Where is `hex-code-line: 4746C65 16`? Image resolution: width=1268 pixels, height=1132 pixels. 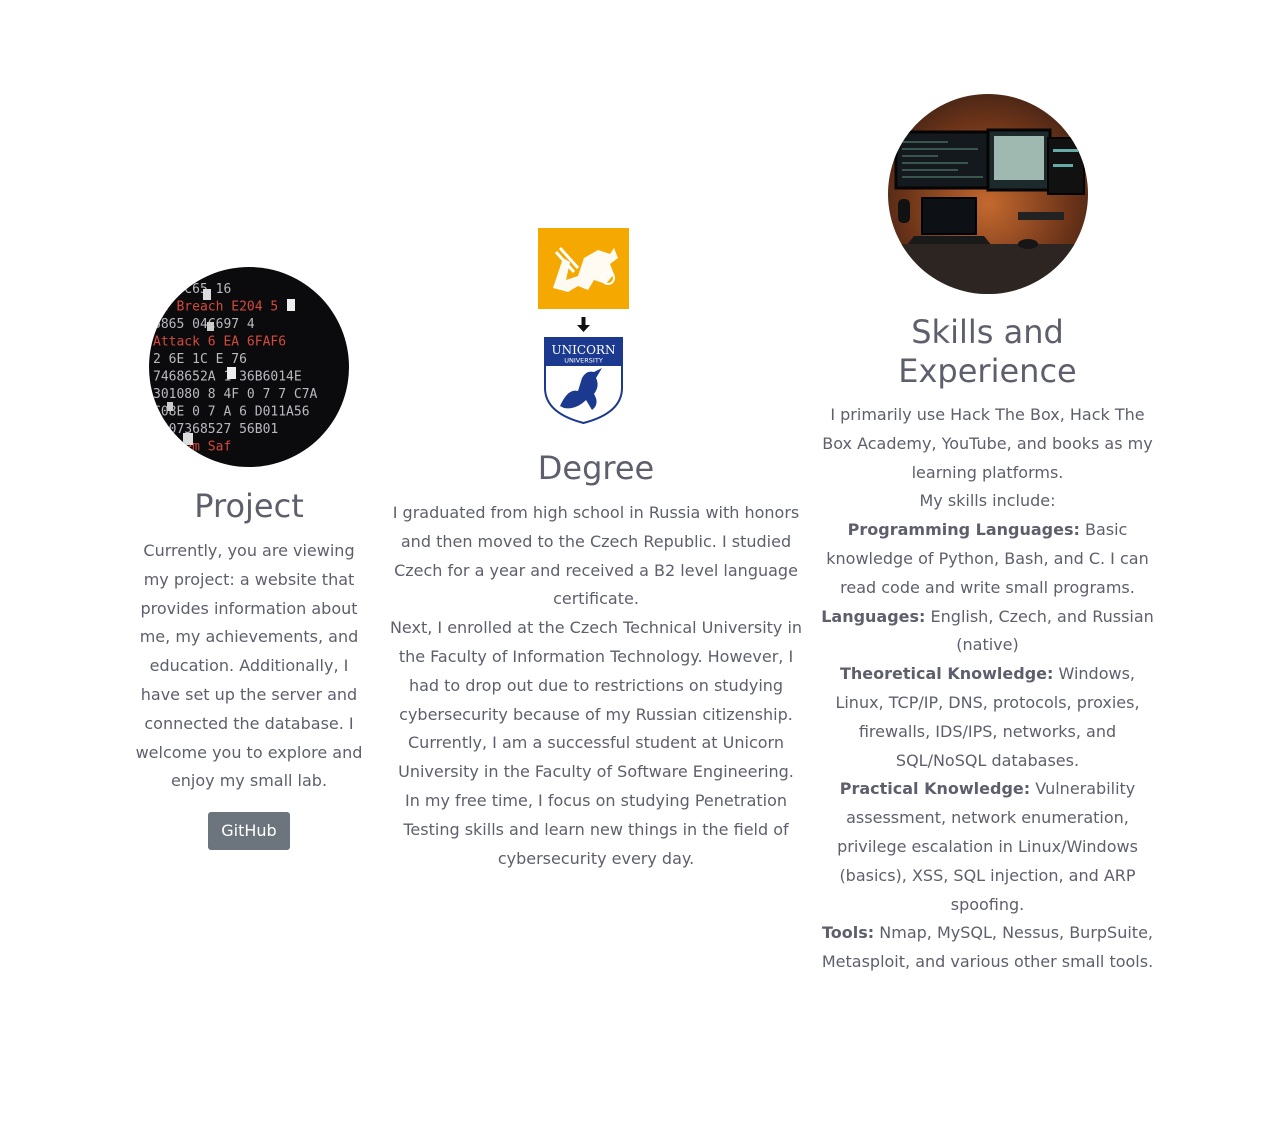
hex-code-line: 4746C65 16 is located at coordinates (192, 289).